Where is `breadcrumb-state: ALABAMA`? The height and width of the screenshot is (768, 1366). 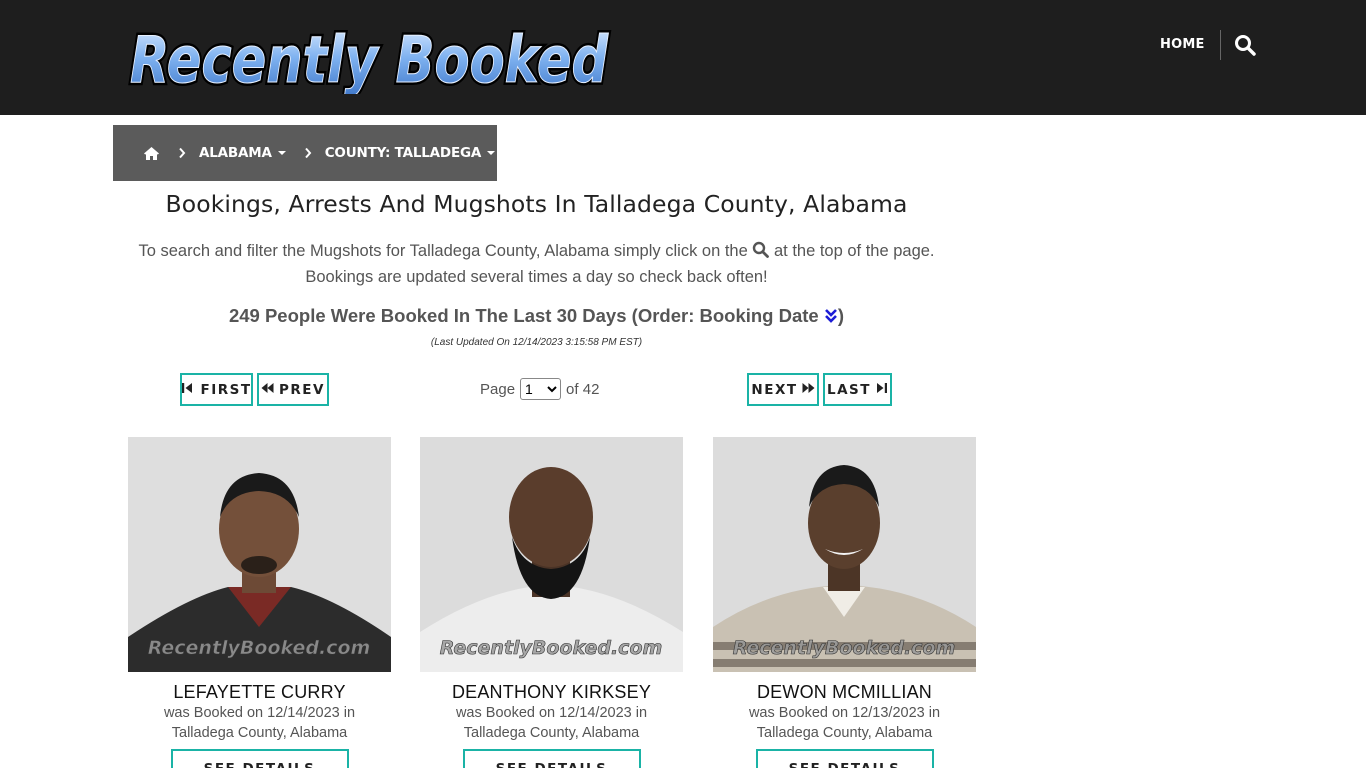 breadcrumb-state: ALABAMA is located at coordinates (242, 153).